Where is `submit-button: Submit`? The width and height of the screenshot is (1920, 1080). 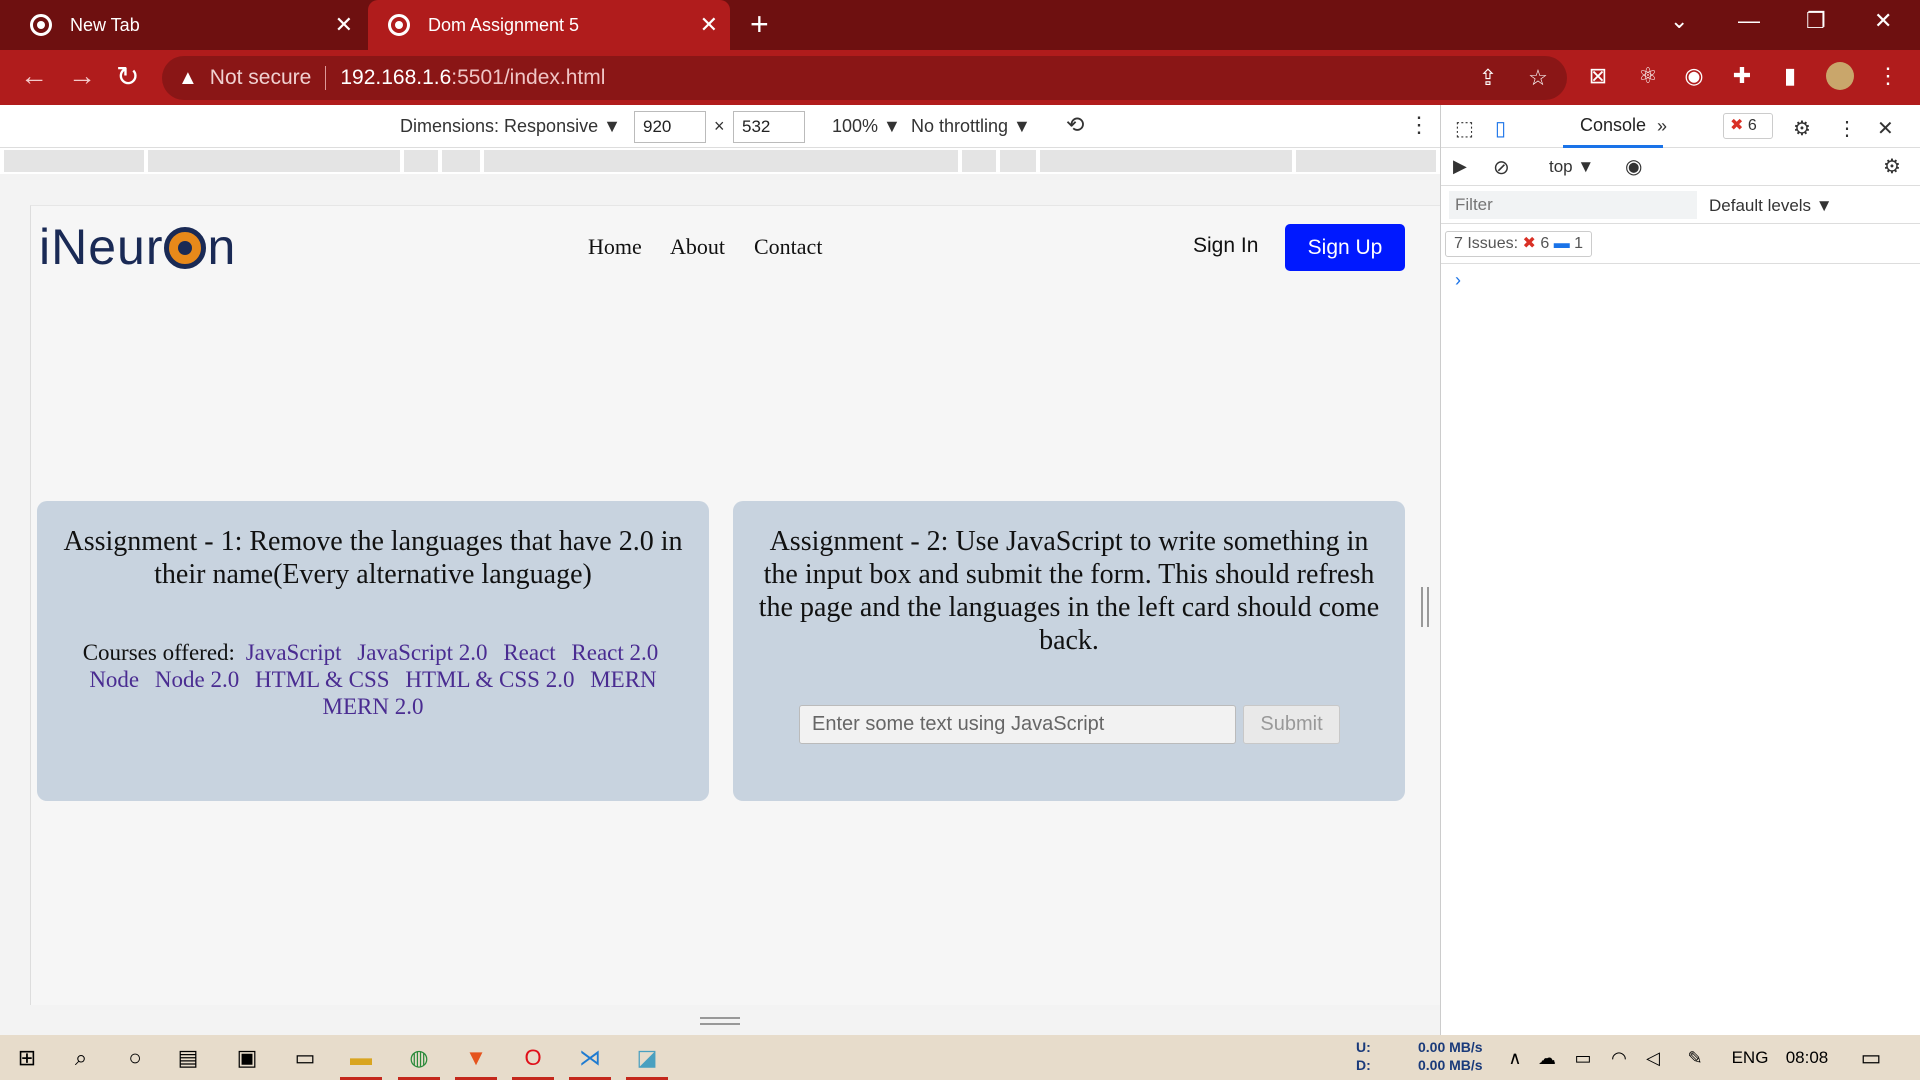 submit-button: Submit is located at coordinates (1291, 724).